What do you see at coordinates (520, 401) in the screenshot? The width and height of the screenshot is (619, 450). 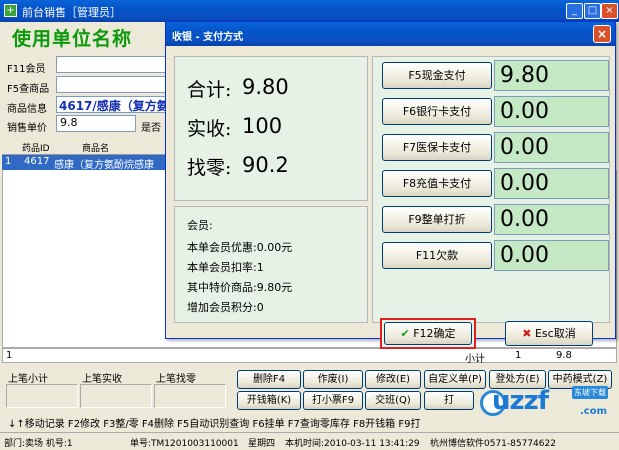 I see `watermark-logo: uzzf` at bounding box center [520, 401].